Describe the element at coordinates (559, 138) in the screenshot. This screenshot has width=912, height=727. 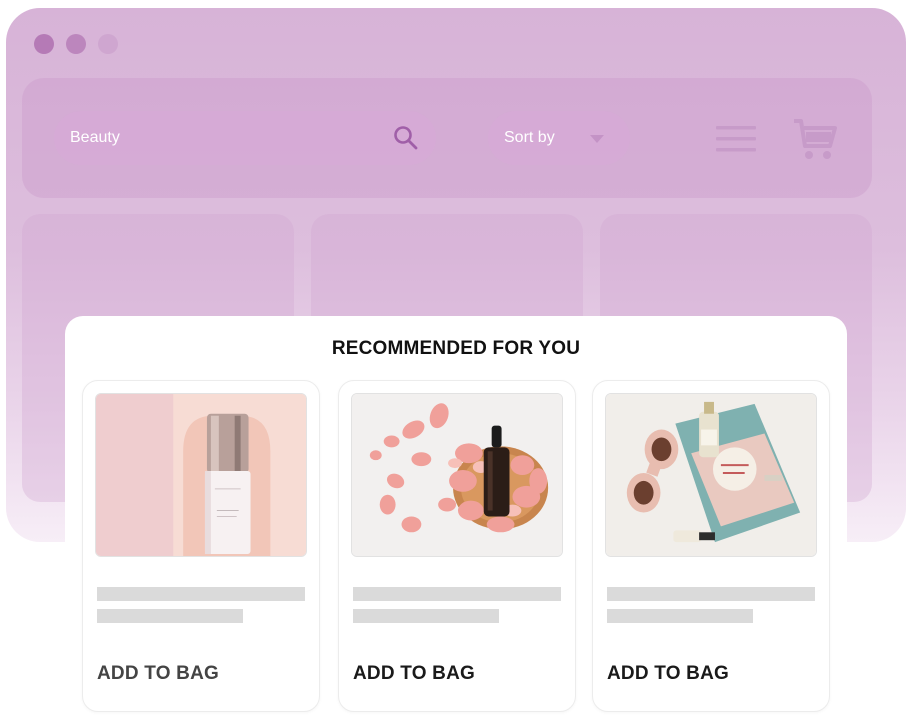
I see `sort-dropdown: Sort by` at that location.